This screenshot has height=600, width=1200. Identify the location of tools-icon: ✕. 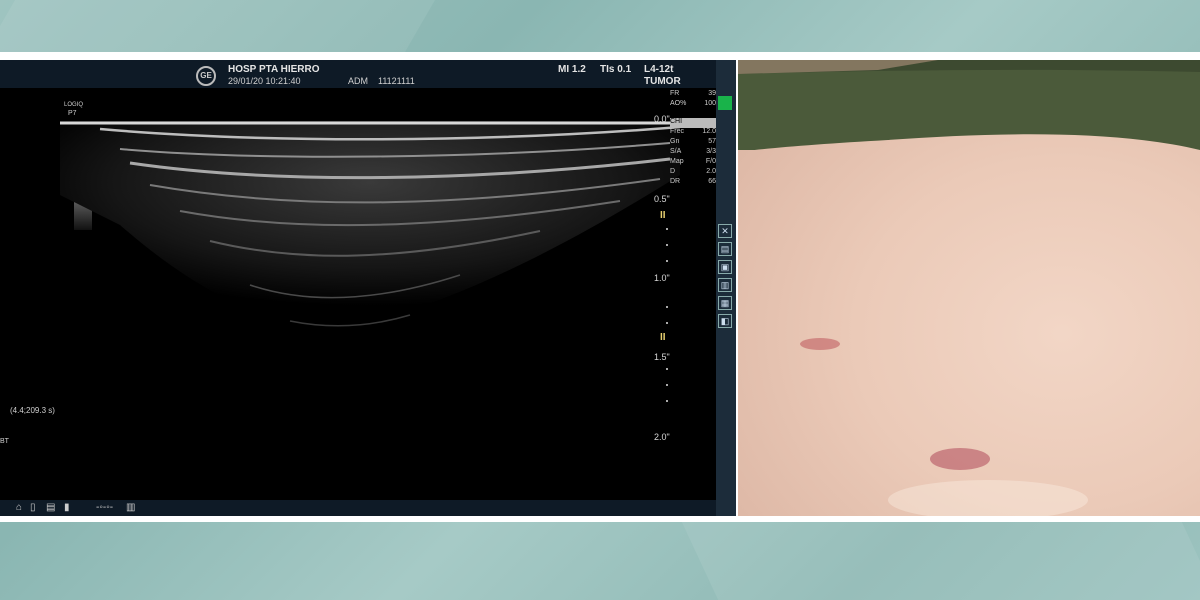
(725, 231).